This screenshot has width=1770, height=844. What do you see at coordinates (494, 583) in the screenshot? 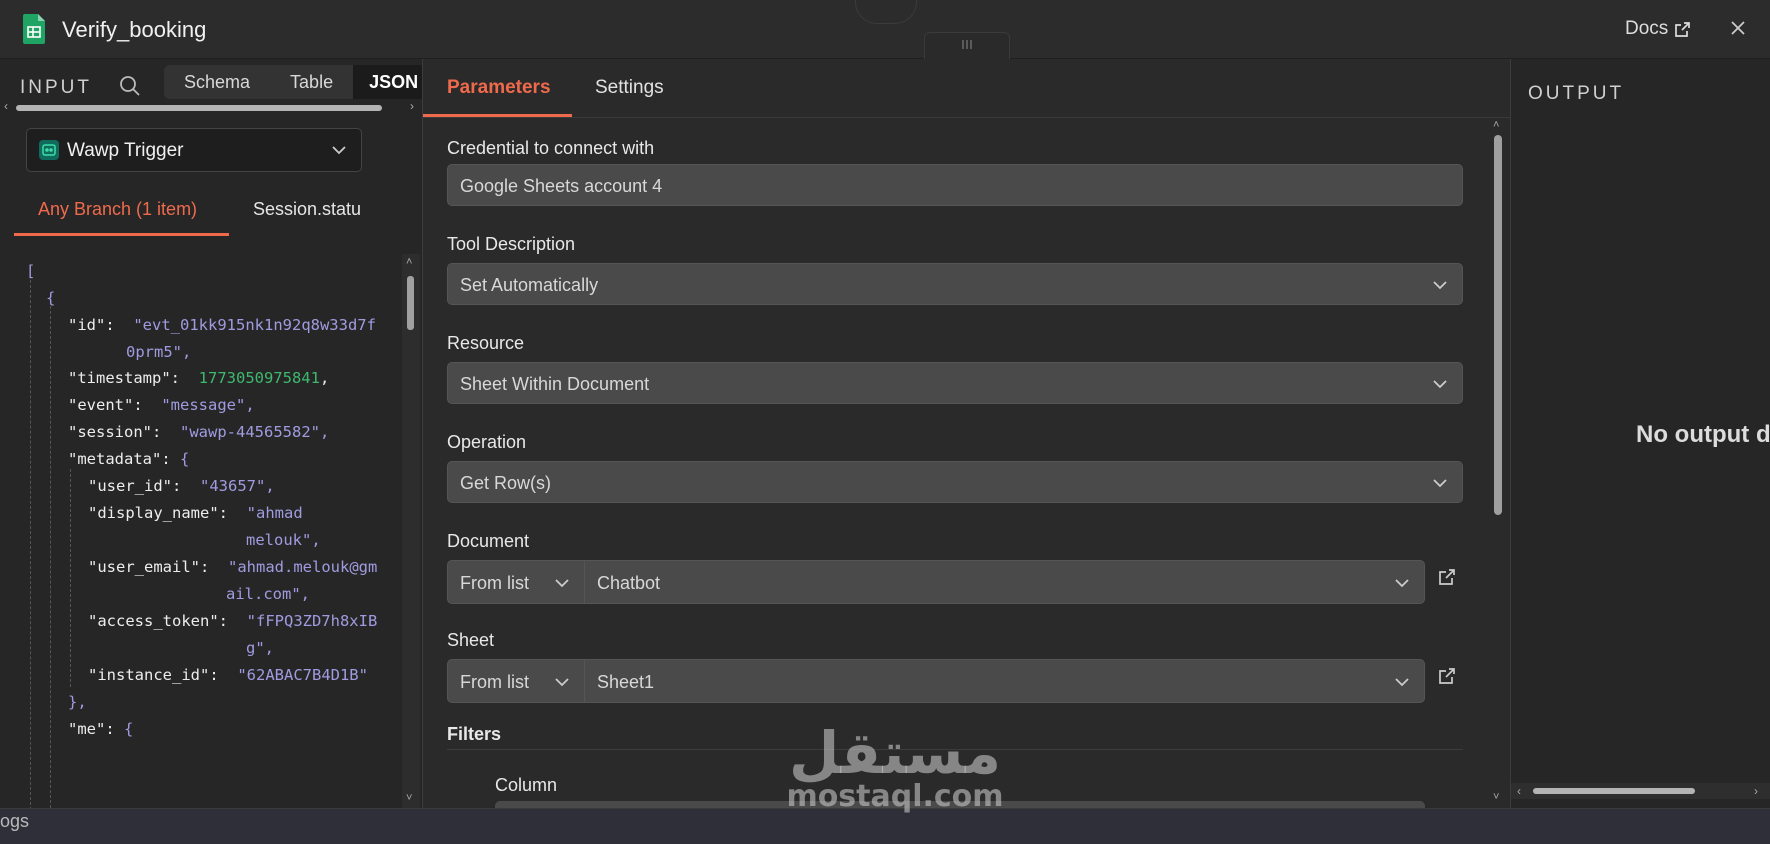
I see `document-mode-value: From list` at bounding box center [494, 583].